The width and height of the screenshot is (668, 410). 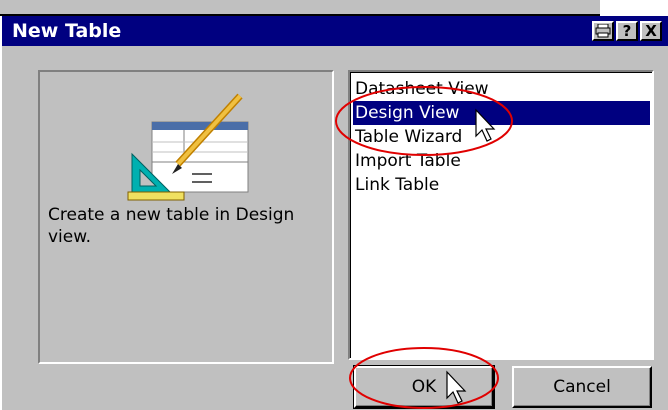 What do you see at coordinates (397, 185) in the screenshot?
I see `list-item-link-table: Link Table` at bounding box center [397, 185].